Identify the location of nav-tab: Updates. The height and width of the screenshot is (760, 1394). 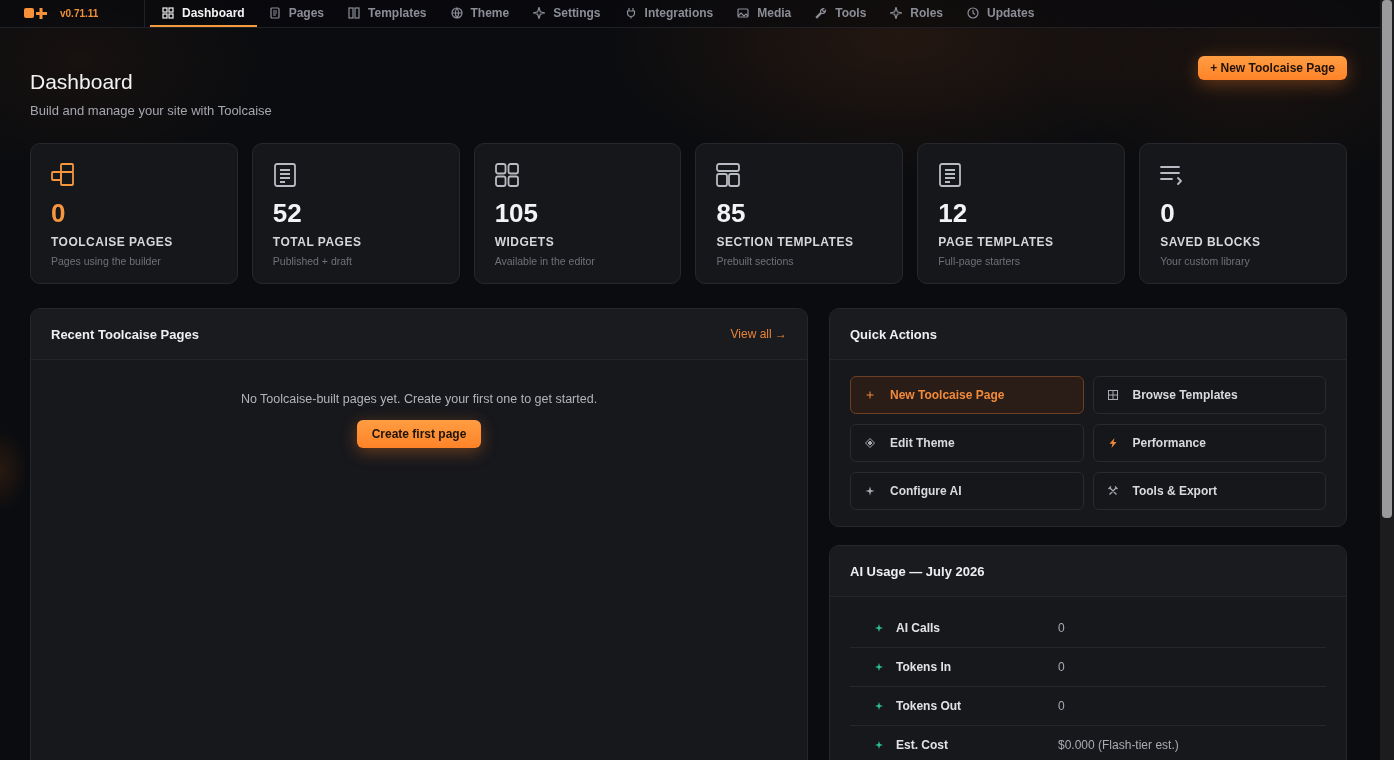
(1001, 13).